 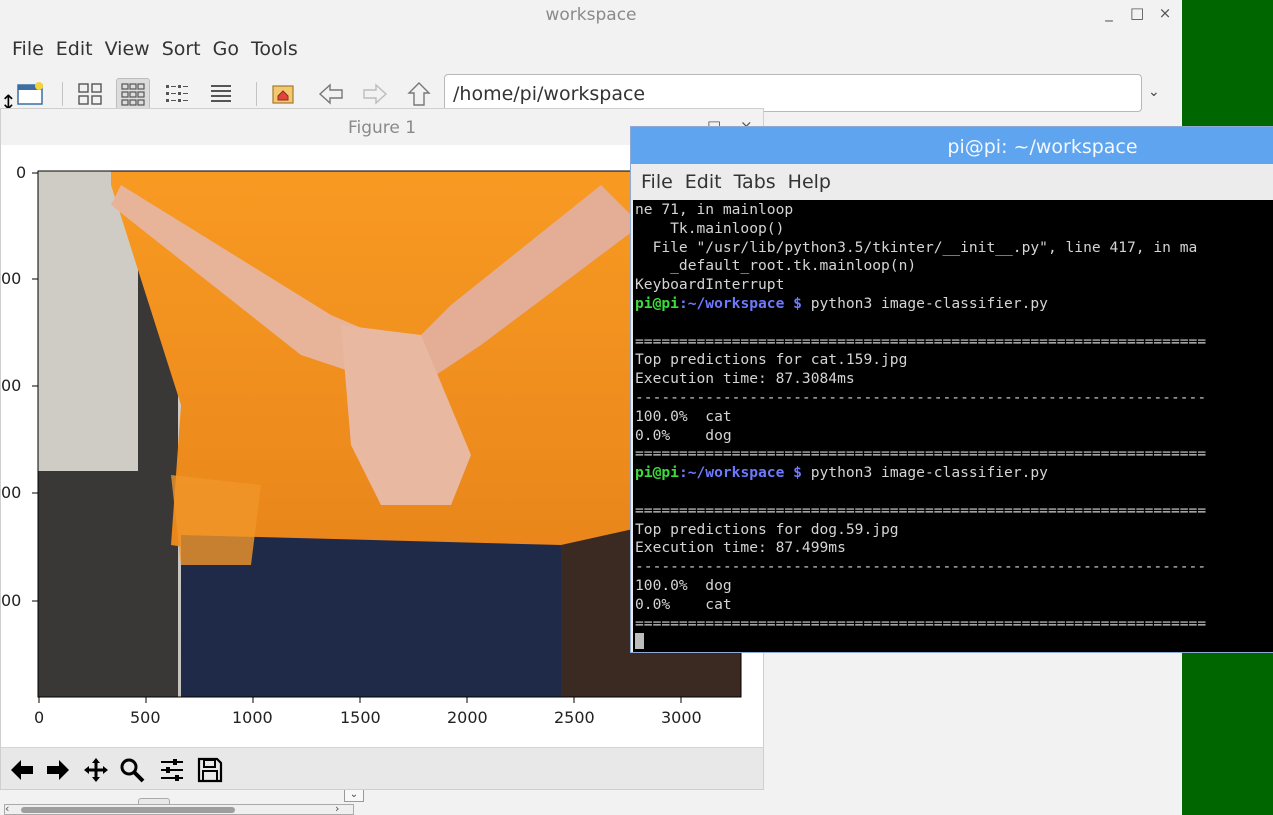 I want to click on thumbnail-view-icon, so click(x=133, y=94).